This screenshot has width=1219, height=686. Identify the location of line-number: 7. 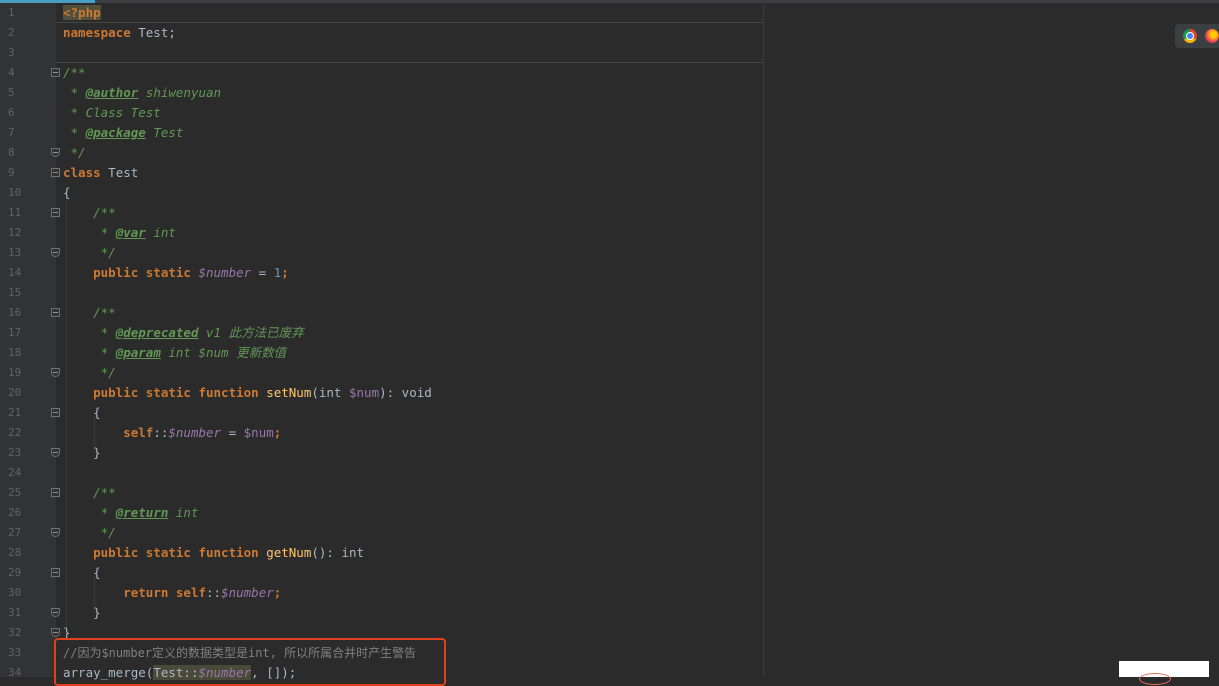
(11, 132).